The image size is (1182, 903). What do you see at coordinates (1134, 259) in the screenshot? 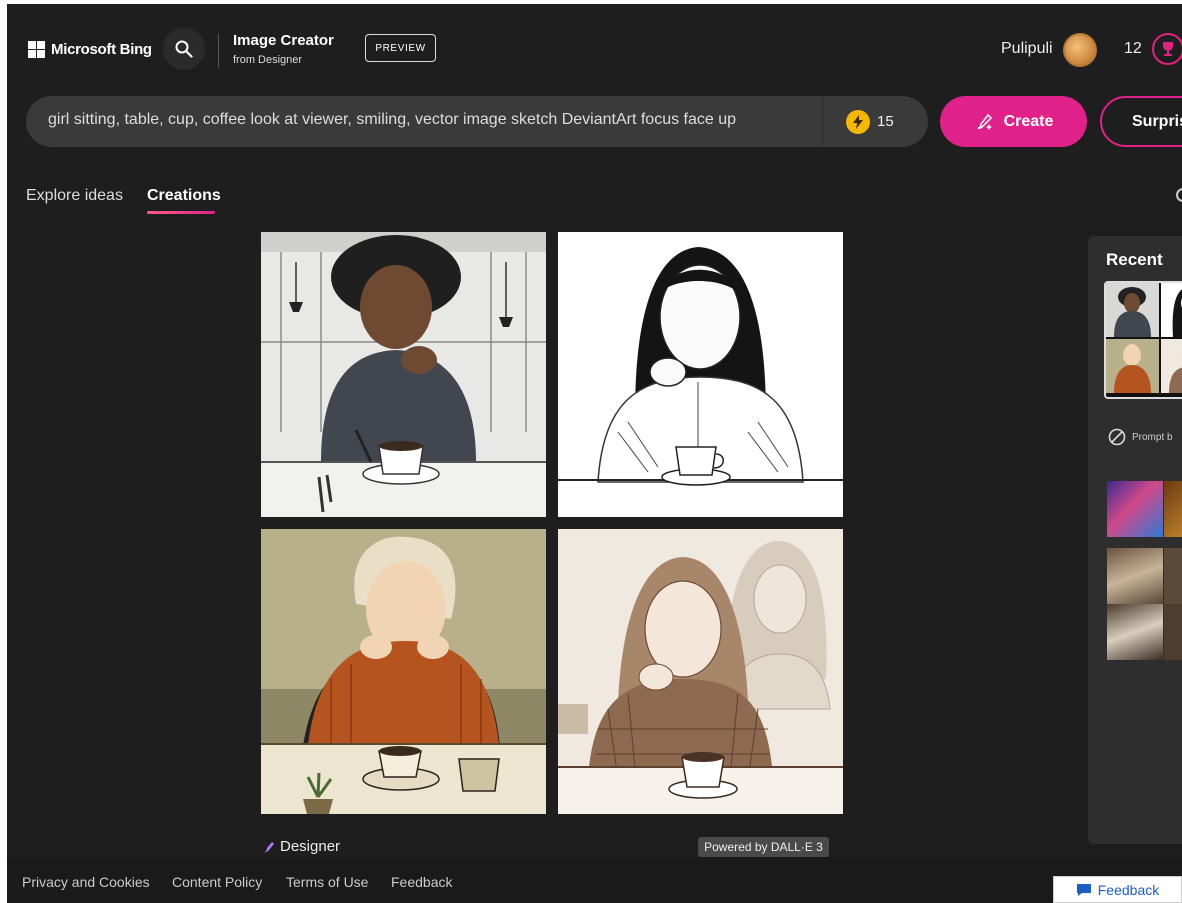
I see `recent-title: Recent` at bounding box center [1134, 259].